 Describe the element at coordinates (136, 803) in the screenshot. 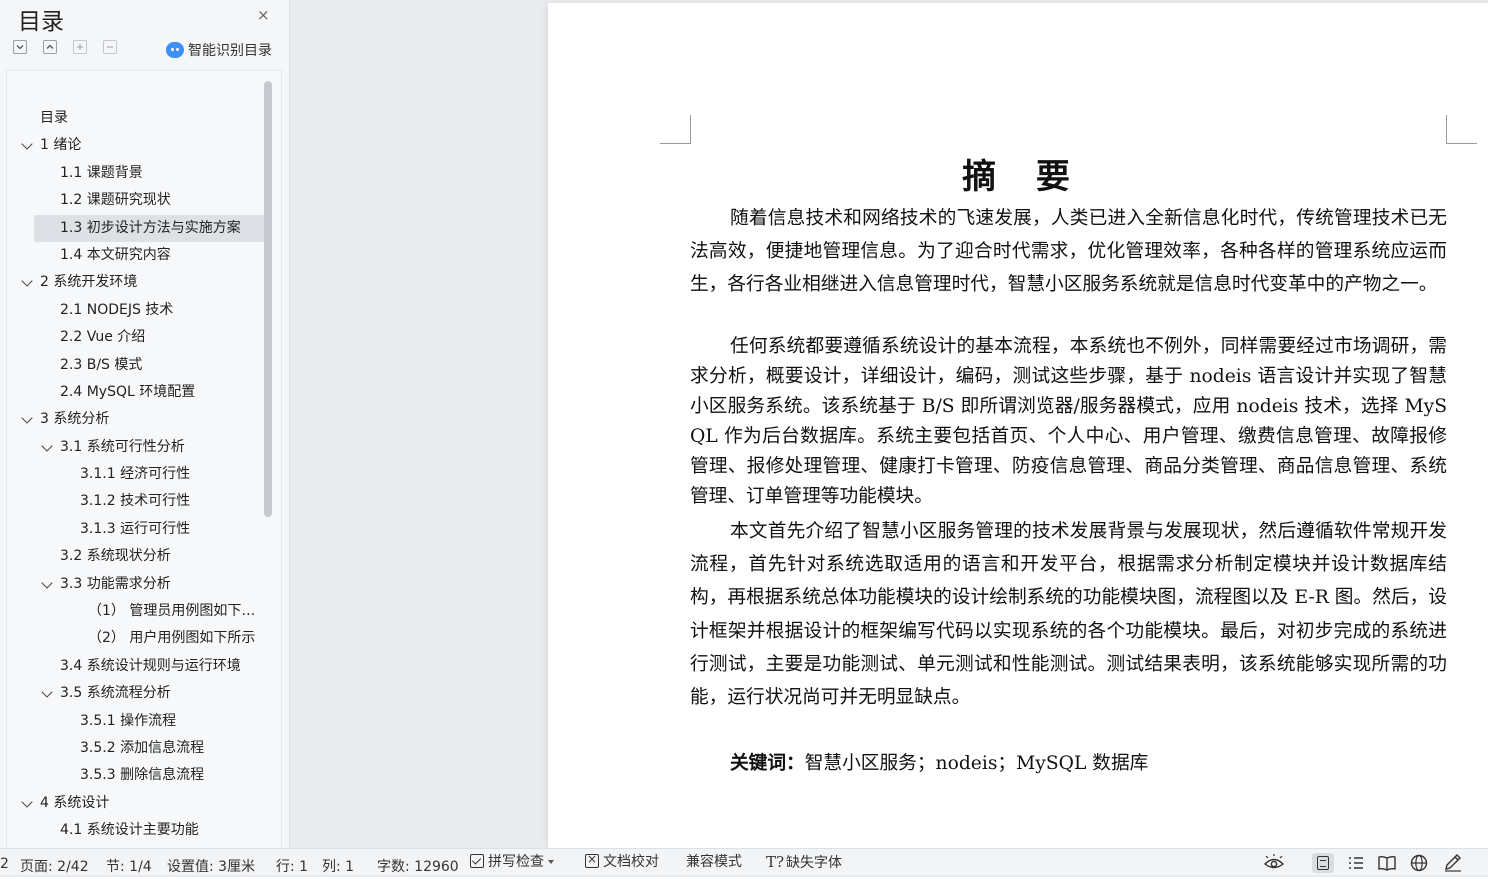

I see `toc-item: 4 系统设计` at that location.